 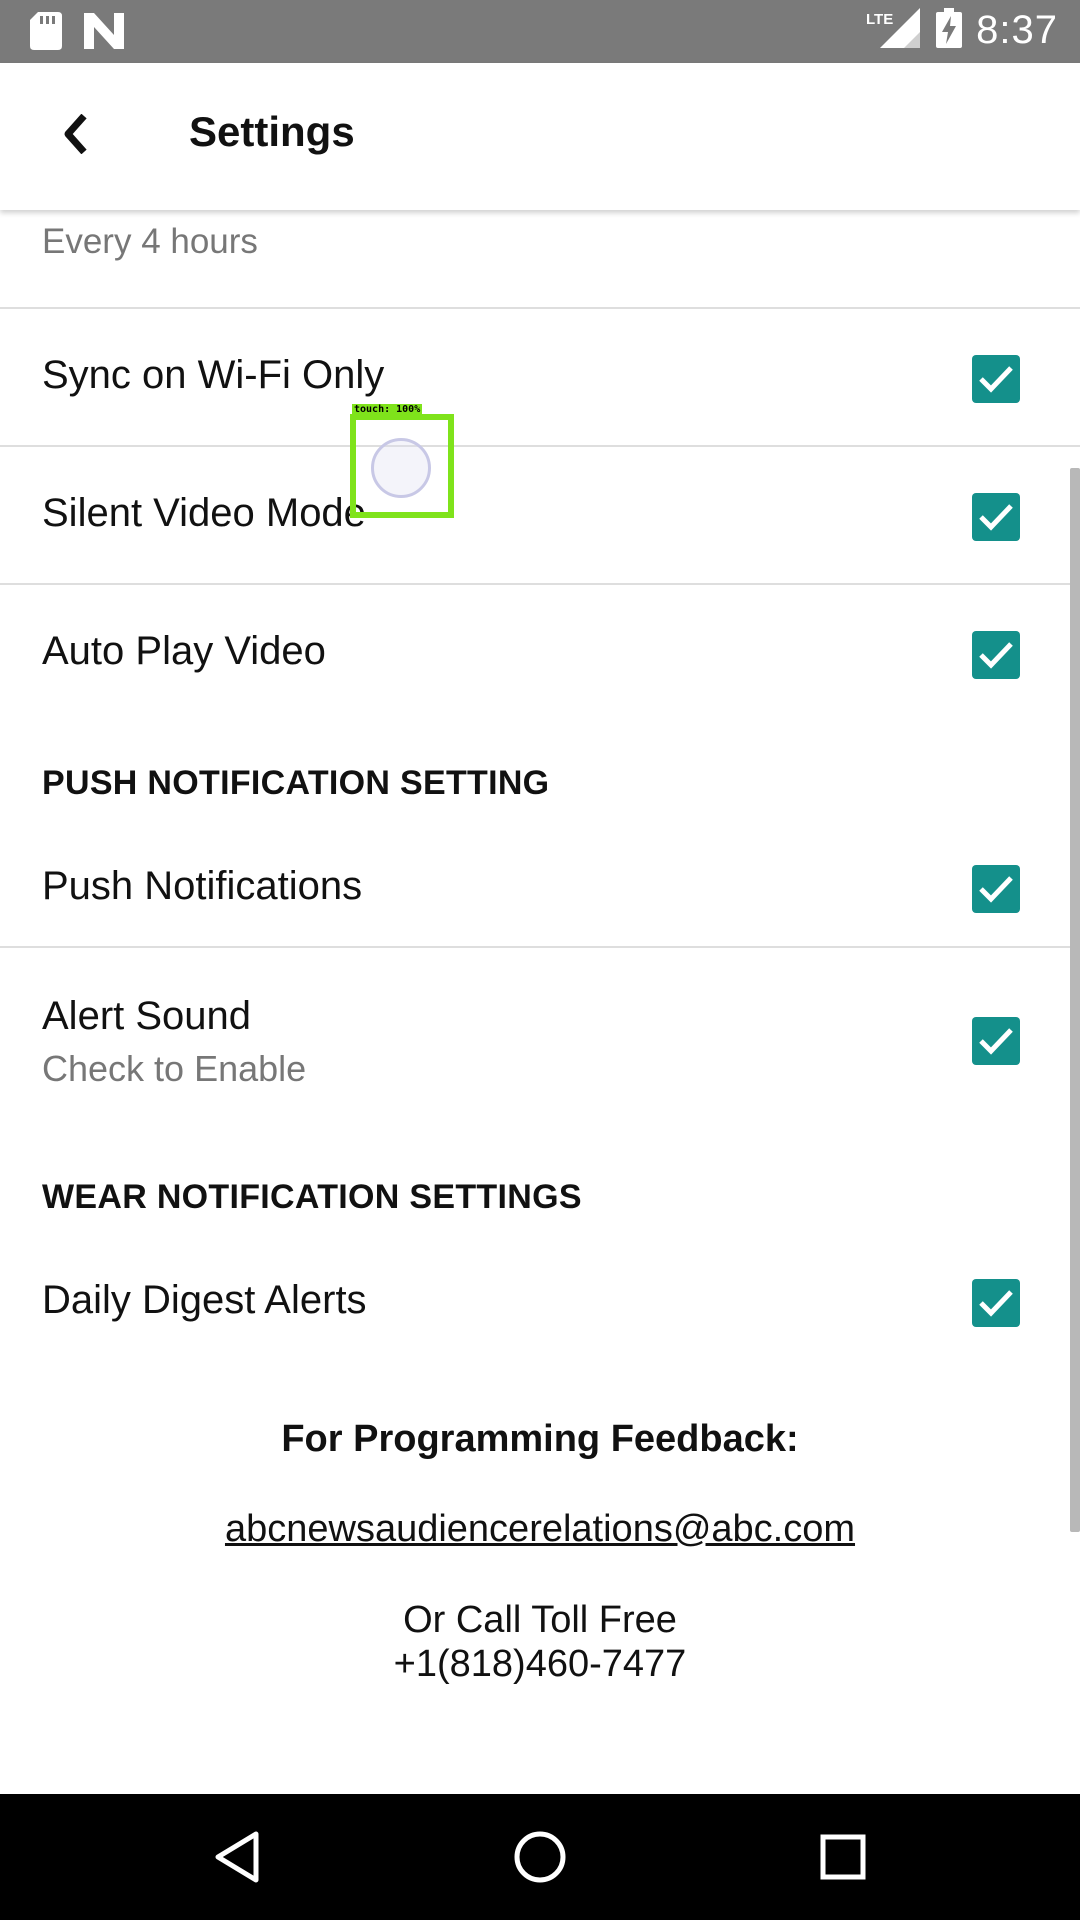 I want to click on status-bar: LTE 8:37, so click(x=540, y=31).